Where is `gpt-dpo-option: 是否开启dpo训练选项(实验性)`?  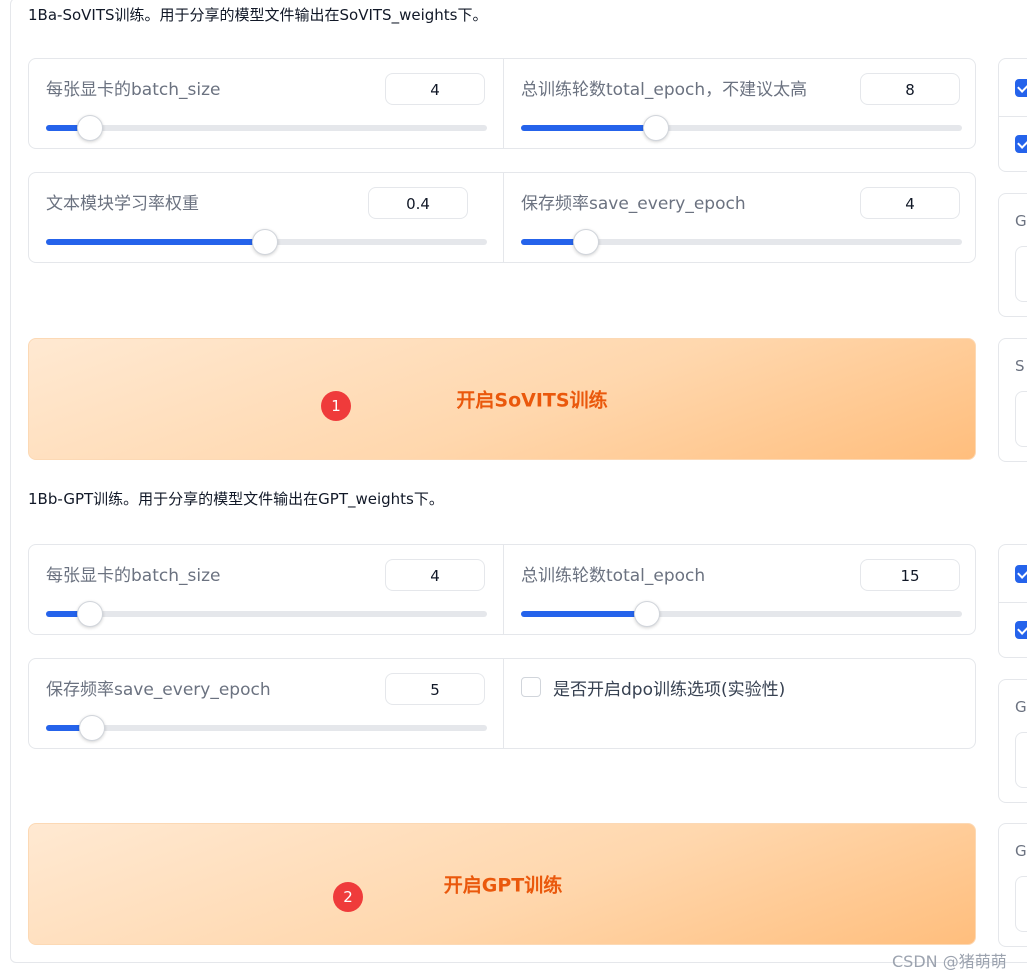
gpt-dpo-option: 是否开启dpo训练选项(实验性) is located at coordinates (740, 703).